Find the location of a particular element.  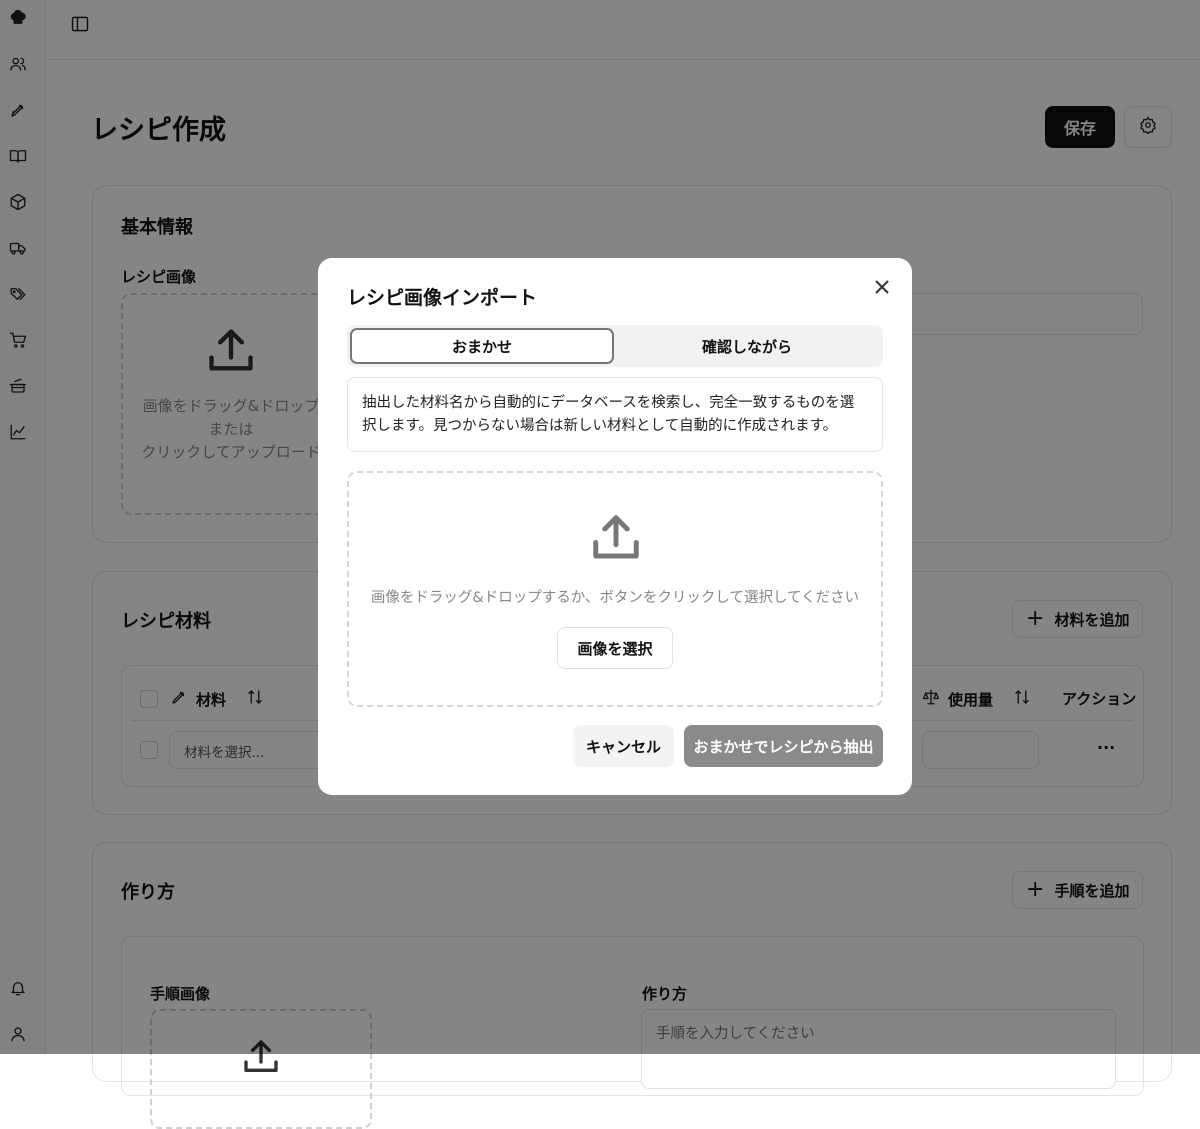

close-button is located at coordinates (882, 288).